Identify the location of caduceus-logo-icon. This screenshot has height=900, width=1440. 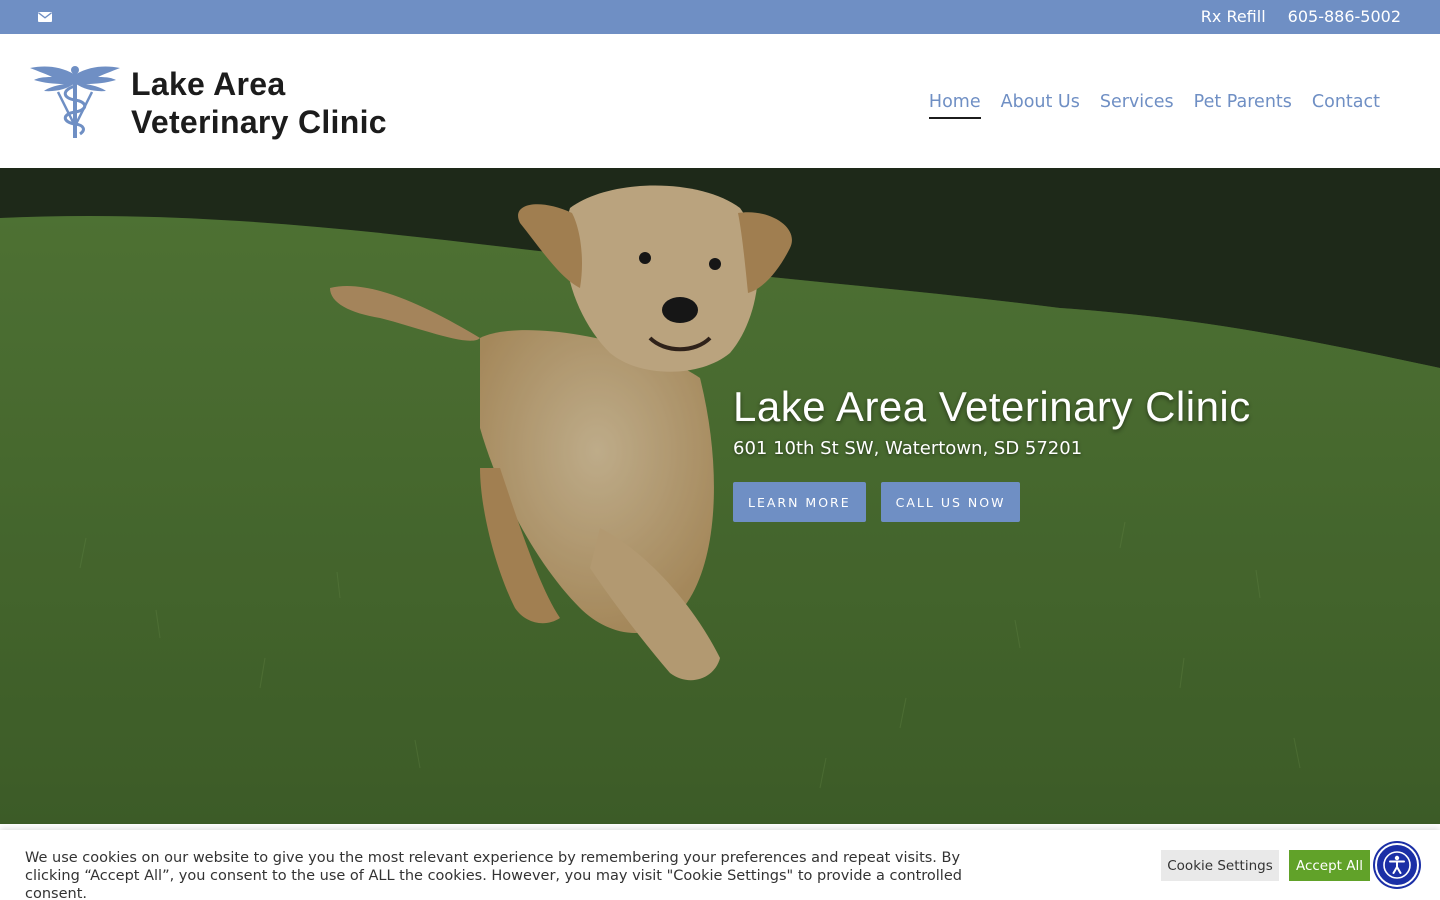
(75, 102).